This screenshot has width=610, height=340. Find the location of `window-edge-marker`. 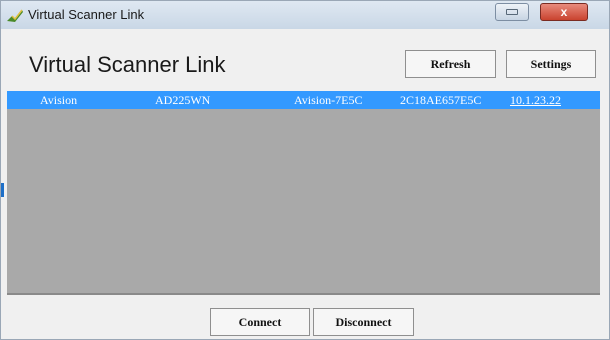

window-edge-marker is located at coordinates (2, 190).